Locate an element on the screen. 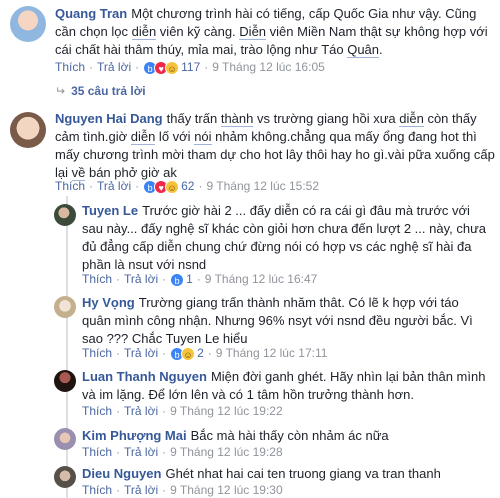 Image resolution: width=500 pixels, height=498 pixels. comment-text-part: vs trường giang hồi xưa is located at coordinates (326, 118).